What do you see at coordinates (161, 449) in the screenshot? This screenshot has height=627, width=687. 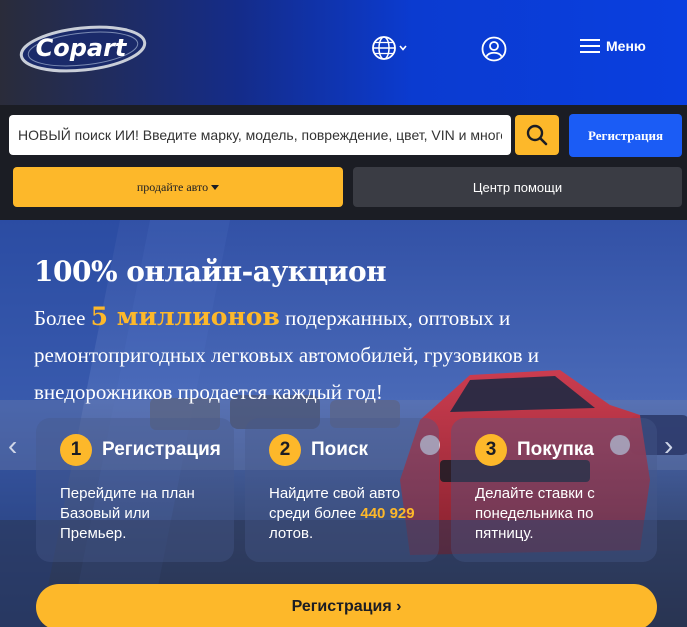 I see `step-title: Регистрация` at bounding box center [161, 449].